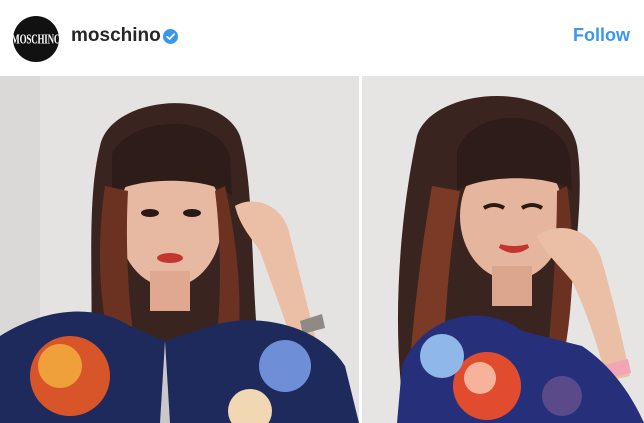  What do you see at coordinates (170, 36) in the screenshot?
I see `verified-badge-icon` at bounding box center [170, 36].